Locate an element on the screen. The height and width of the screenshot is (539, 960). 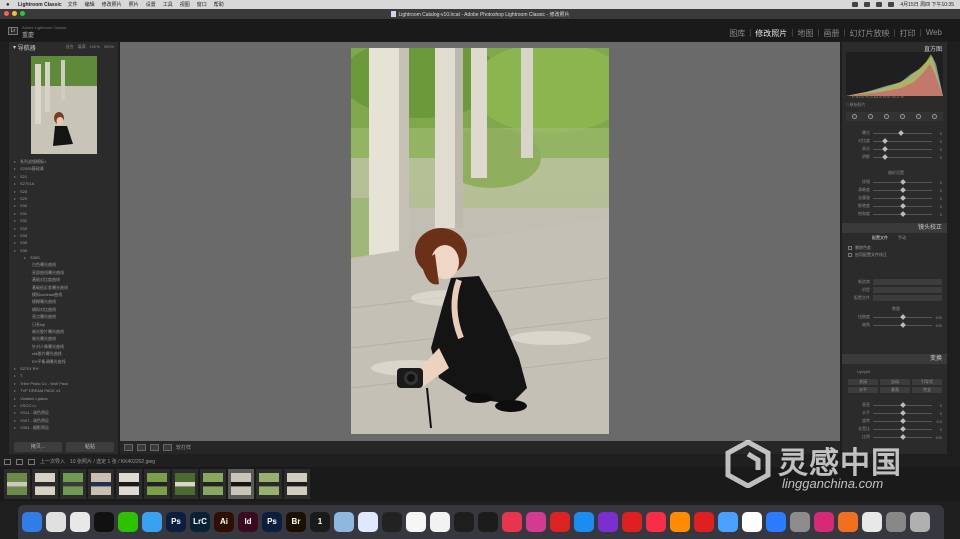
battery-icon is located at coordinates (867, 4).